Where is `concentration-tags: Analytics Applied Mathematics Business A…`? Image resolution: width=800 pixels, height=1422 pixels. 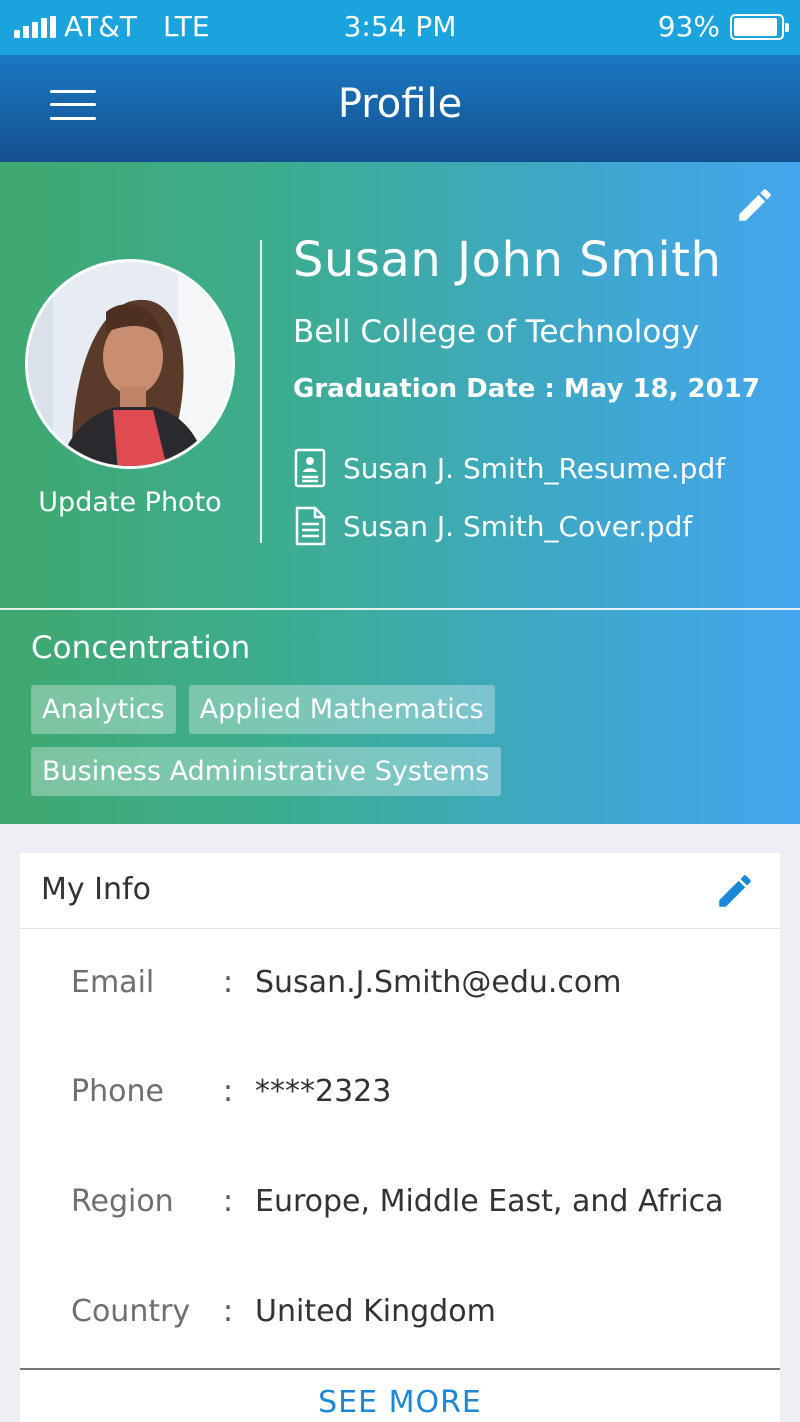
concentration-tags: Analytics Applied Mathematics Business A… is located at coordinates (311, 740).